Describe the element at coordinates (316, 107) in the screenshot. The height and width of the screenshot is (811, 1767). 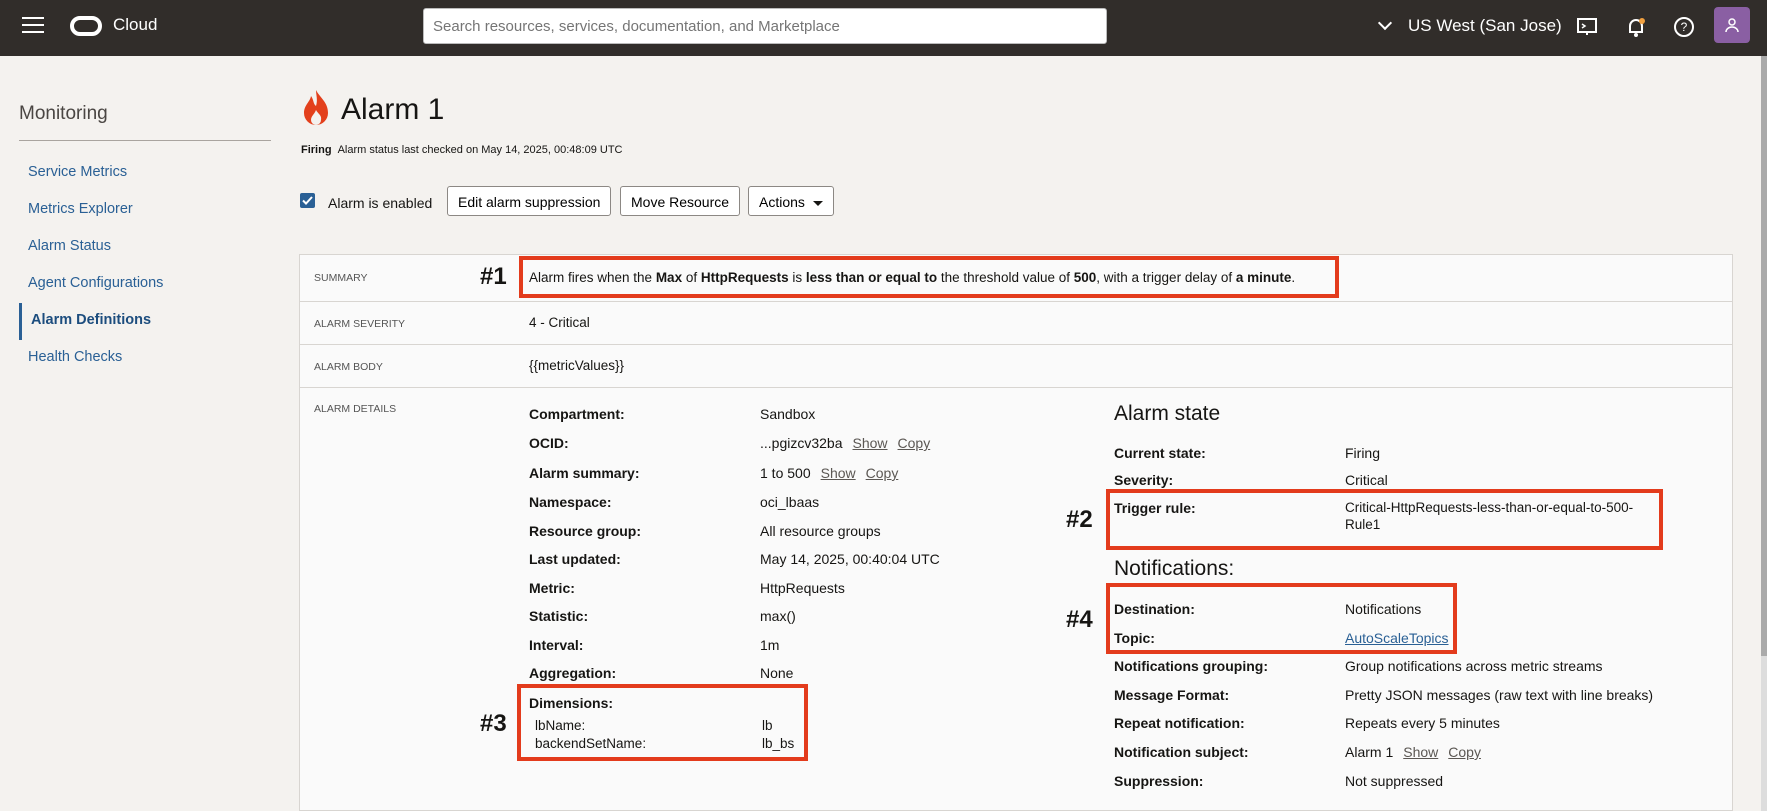
I see `fire-icon` at that location.